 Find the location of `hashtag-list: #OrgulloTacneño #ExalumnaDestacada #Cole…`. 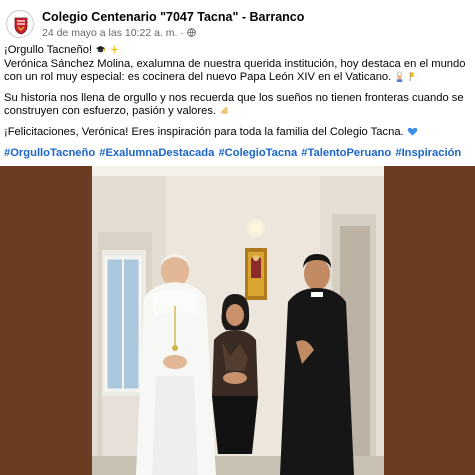

hashtag-list: #OrgulloTacneño #ExalumnaDestacada #Cole… is located at coordinates (236, 154).